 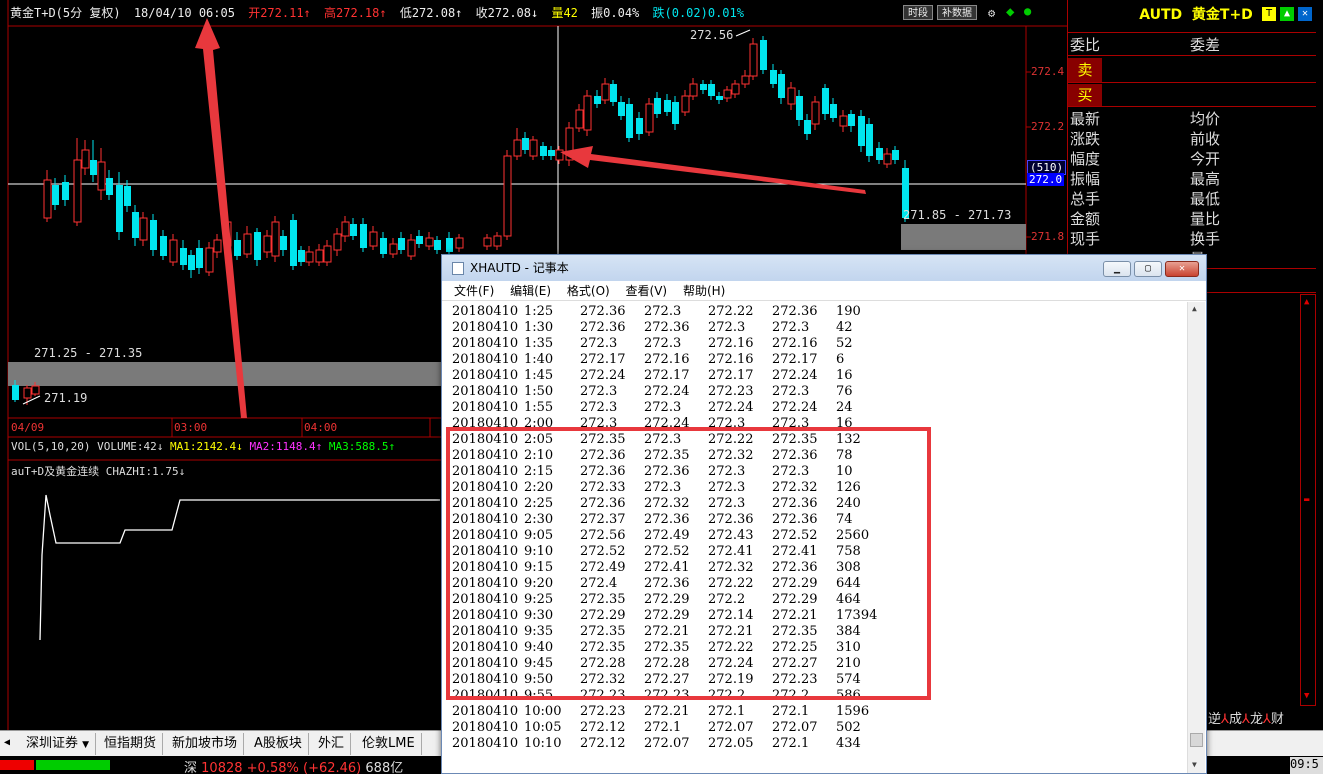 I want to click on notepad-cell: 2:25, so click(x=539, y=503).